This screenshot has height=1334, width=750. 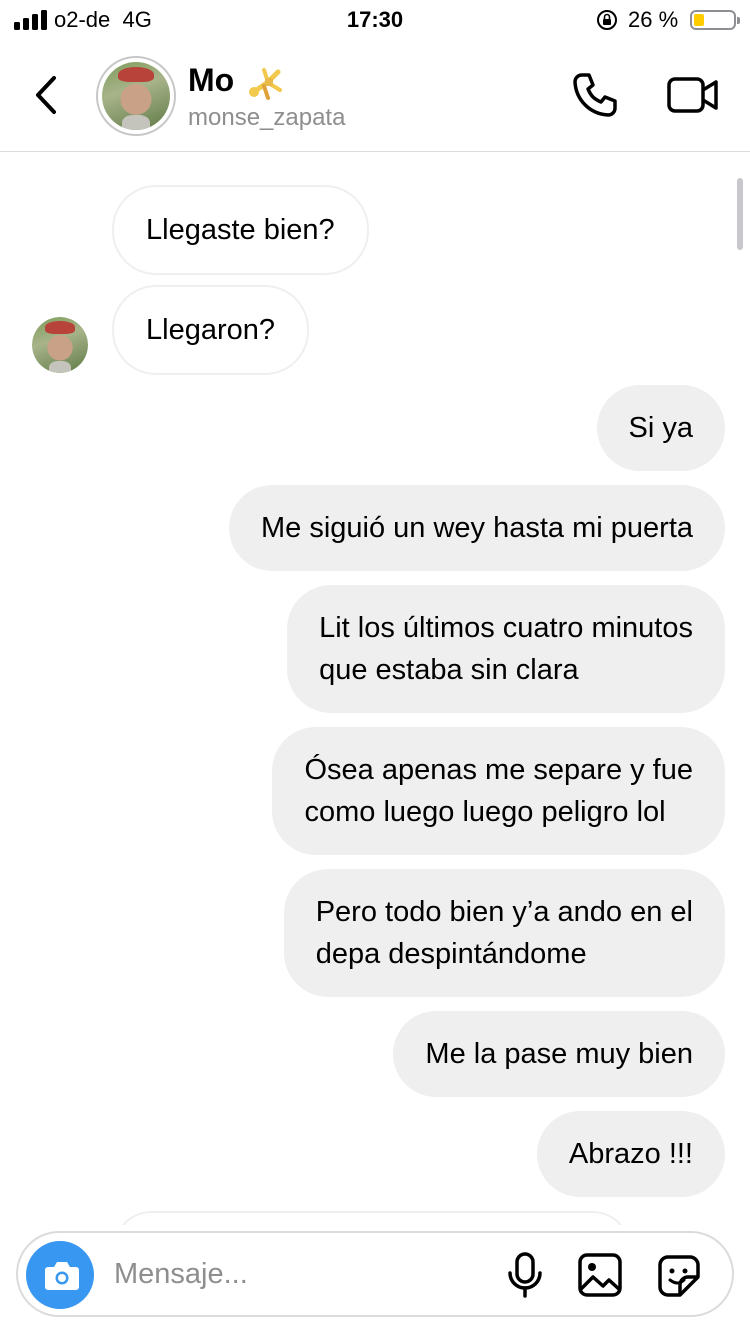 I want to click on orientation-lock-icon, so click(x=607, y=20).